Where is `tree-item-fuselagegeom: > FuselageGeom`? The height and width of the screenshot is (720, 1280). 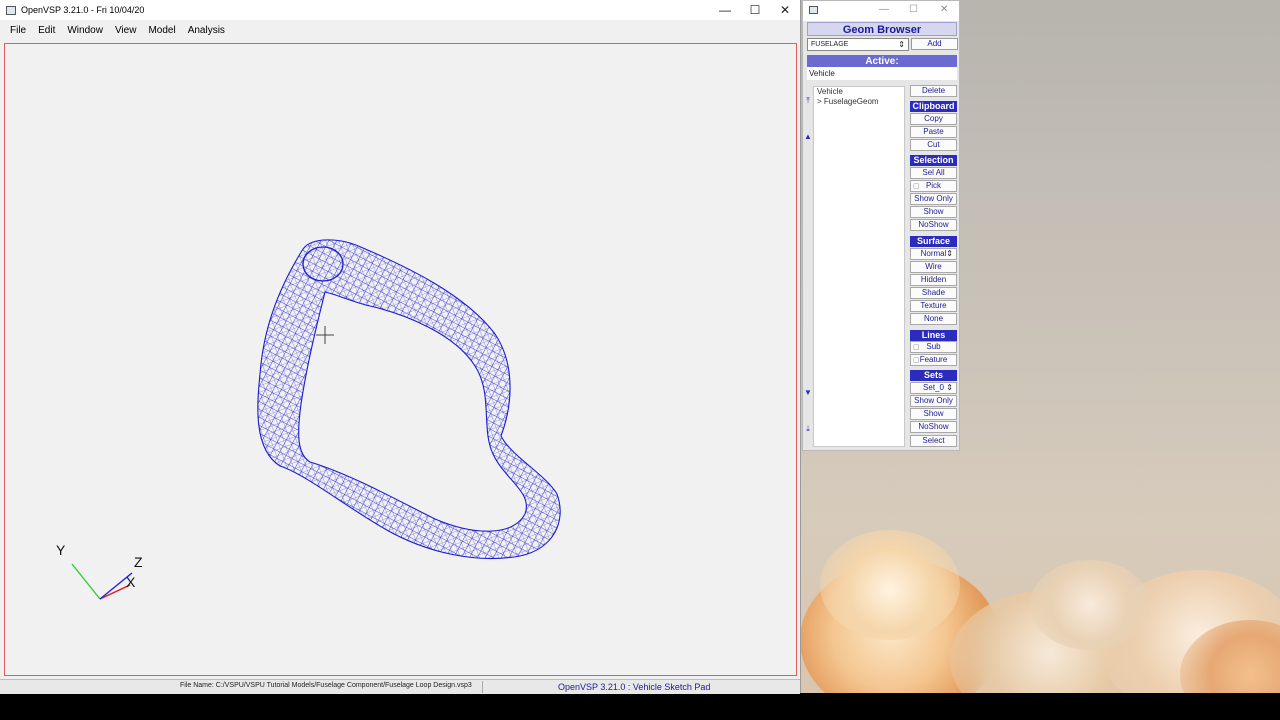 tree-item-fuselagegeom: > FuselageGeom is located at coordinates (859, 102).